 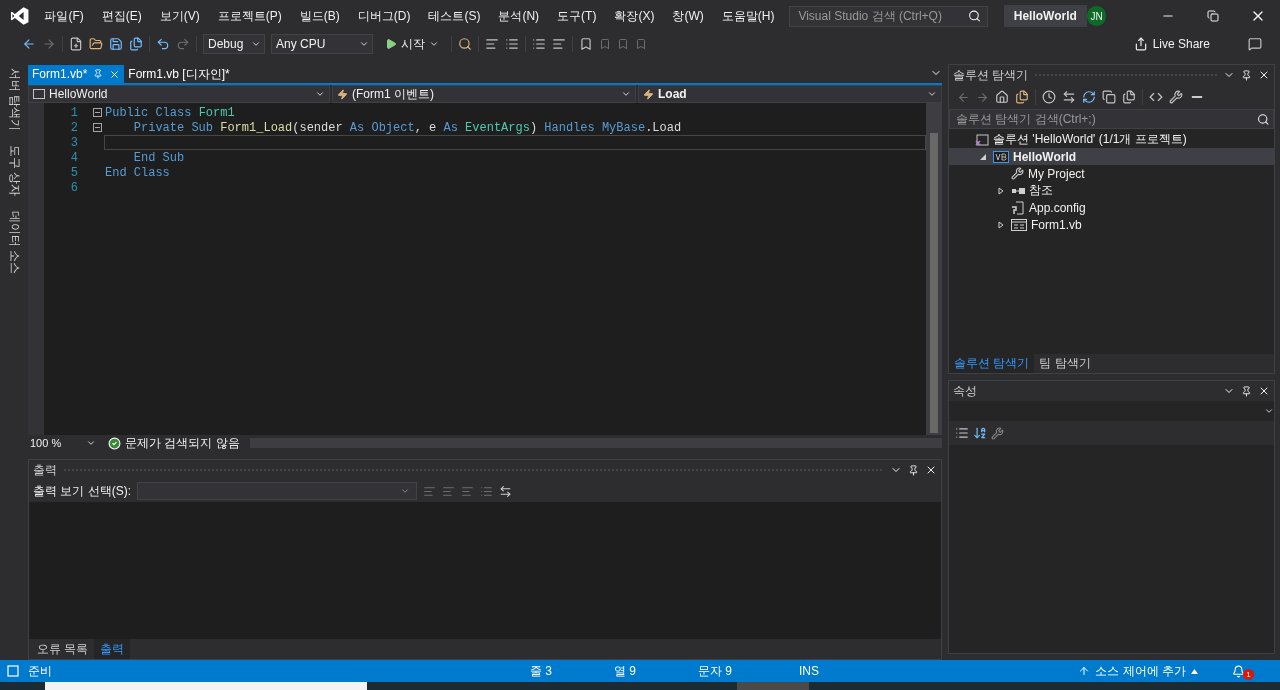 I want to click on tree-item: App.config, so click(x=1111, y=207).